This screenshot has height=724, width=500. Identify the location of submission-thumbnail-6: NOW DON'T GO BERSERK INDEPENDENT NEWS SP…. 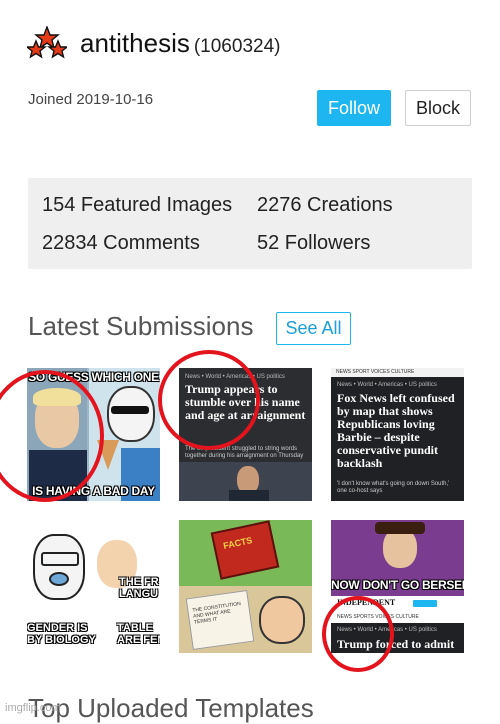
(397, 586).